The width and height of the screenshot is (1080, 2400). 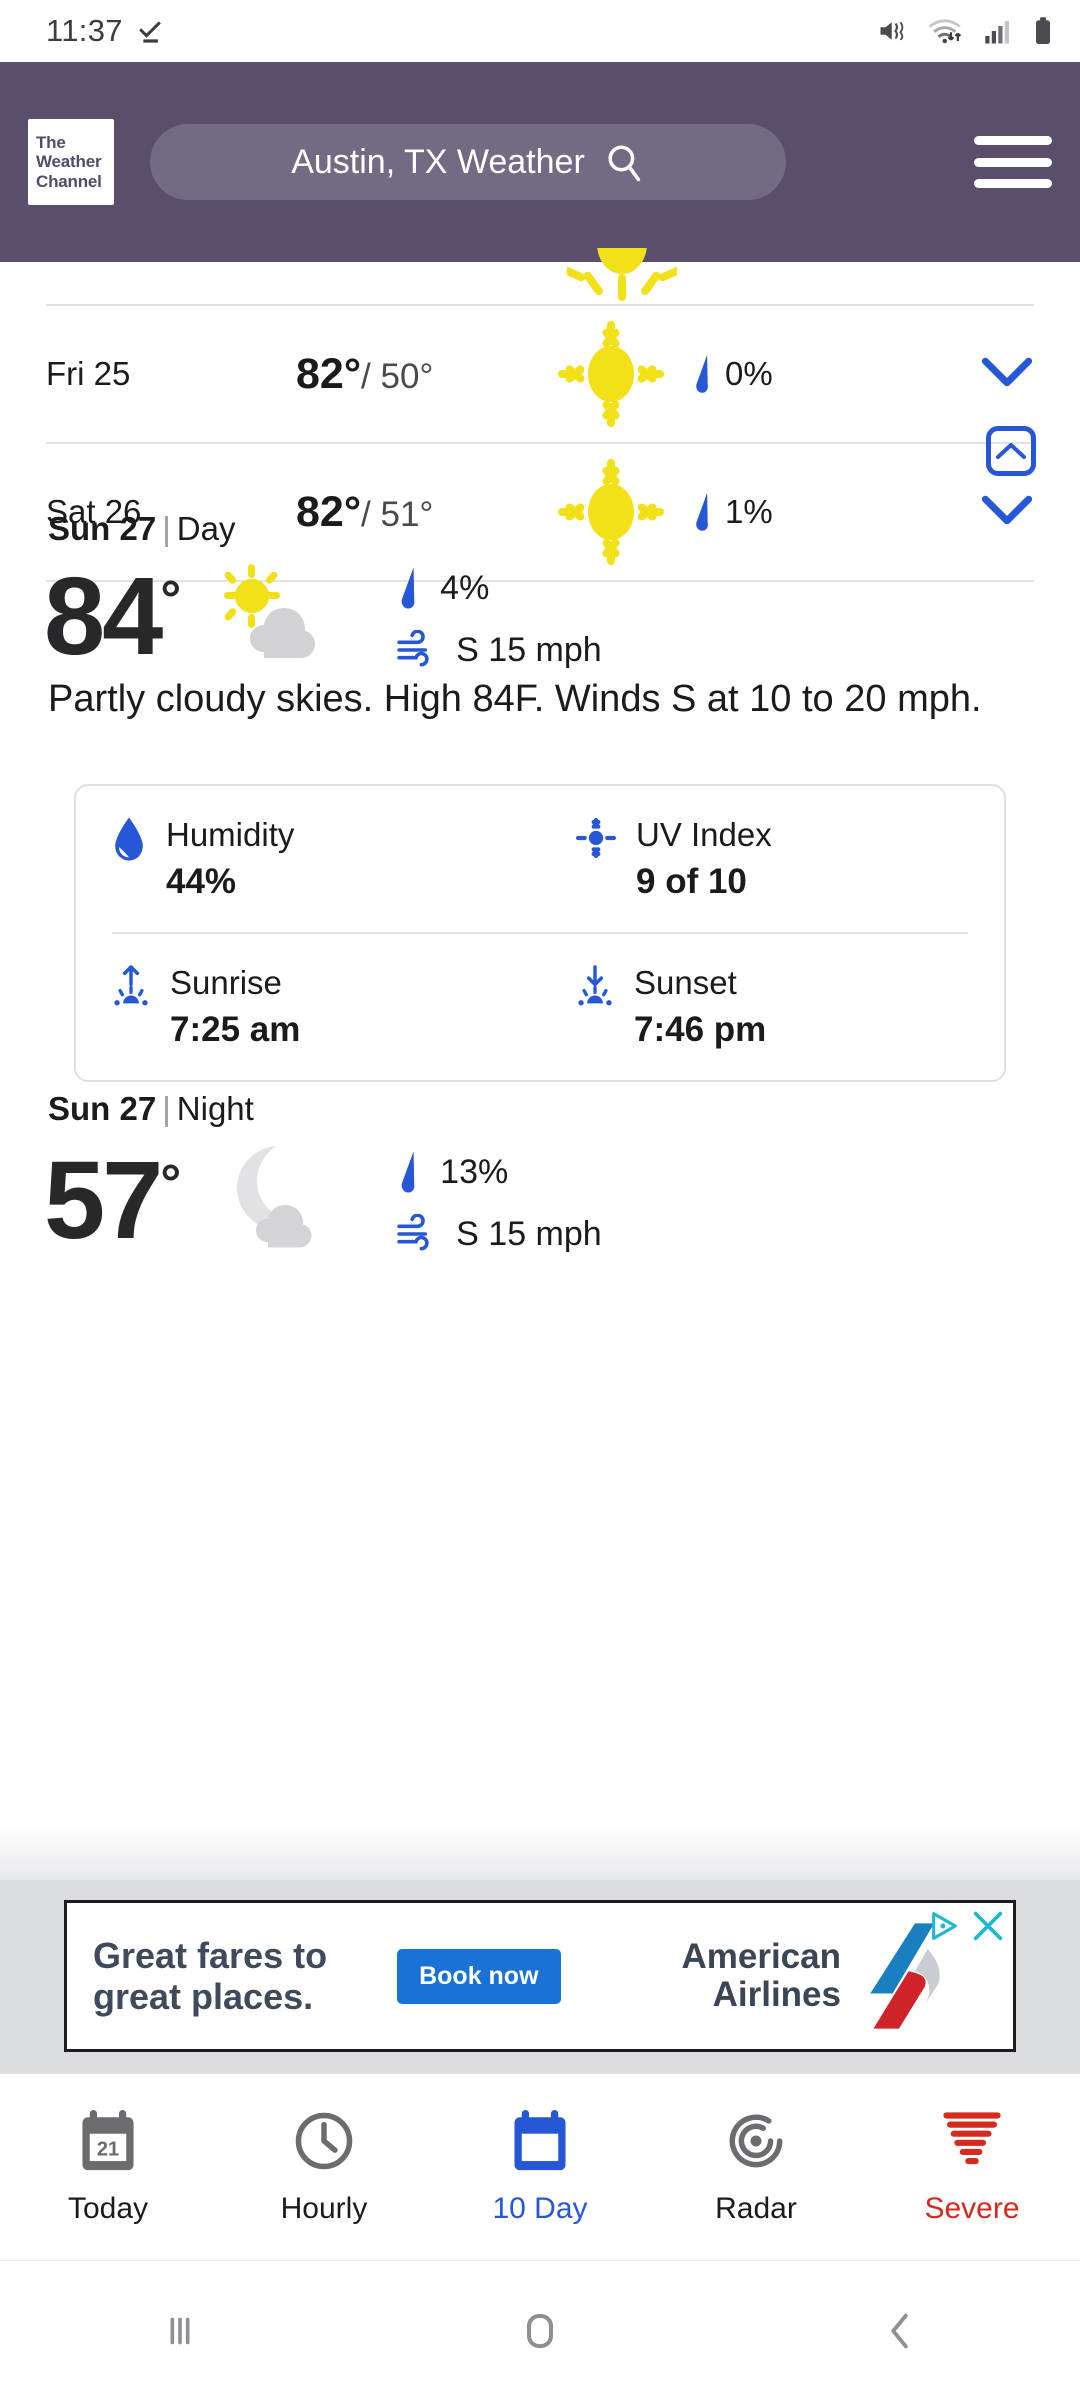 I want to click on day-temperature-value: 84, so click(x=103, y=616).